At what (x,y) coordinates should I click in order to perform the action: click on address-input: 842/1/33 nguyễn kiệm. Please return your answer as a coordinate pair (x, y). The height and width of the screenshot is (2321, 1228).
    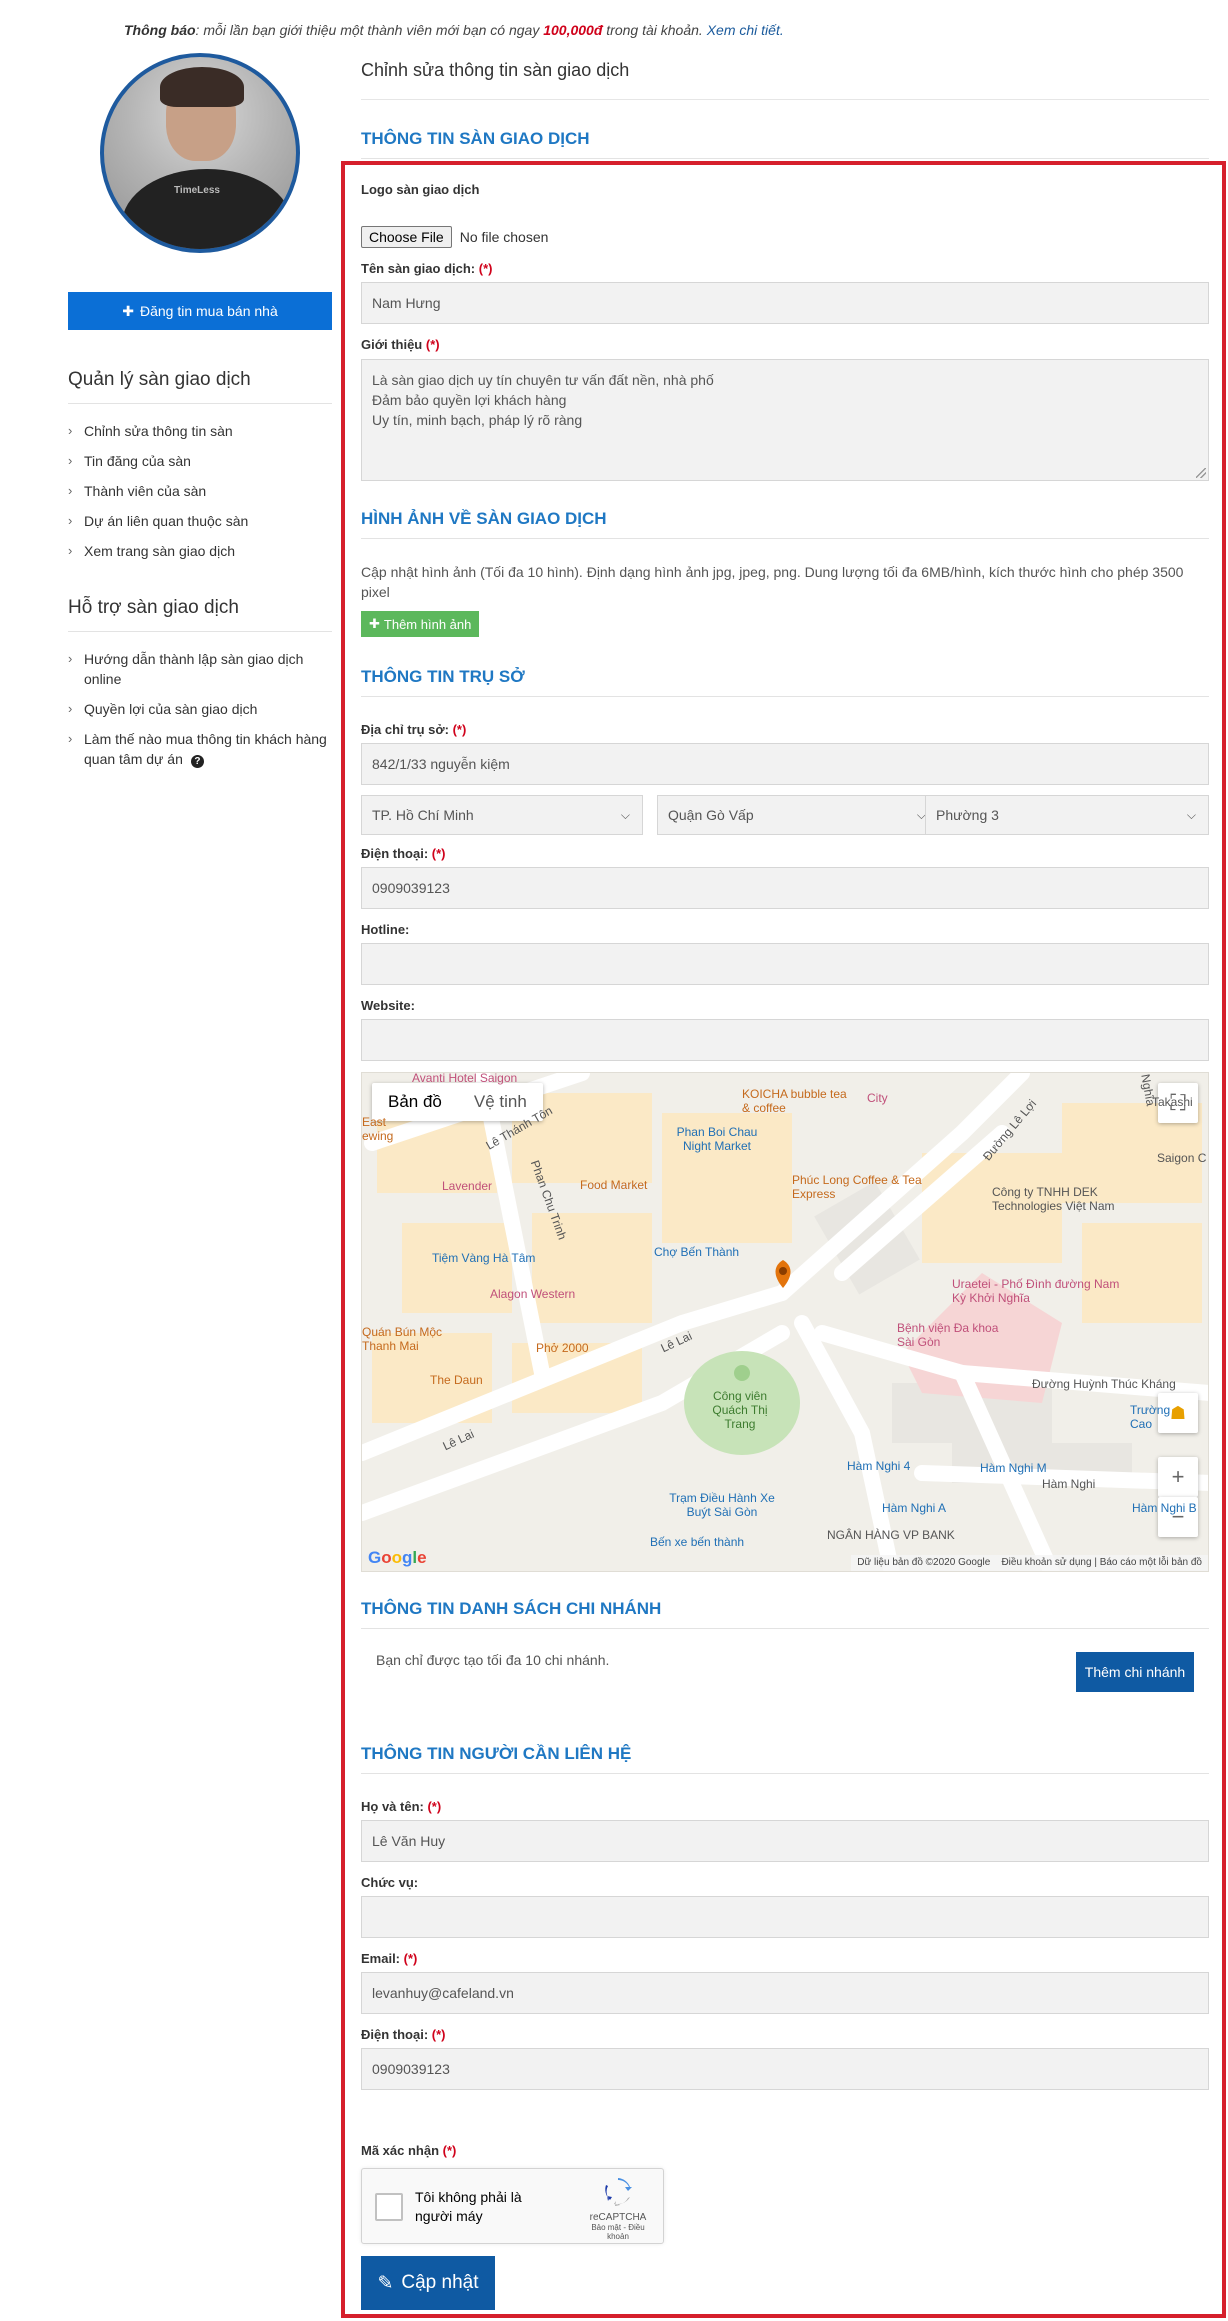
    Looking at the image, I should click on (785, 764).